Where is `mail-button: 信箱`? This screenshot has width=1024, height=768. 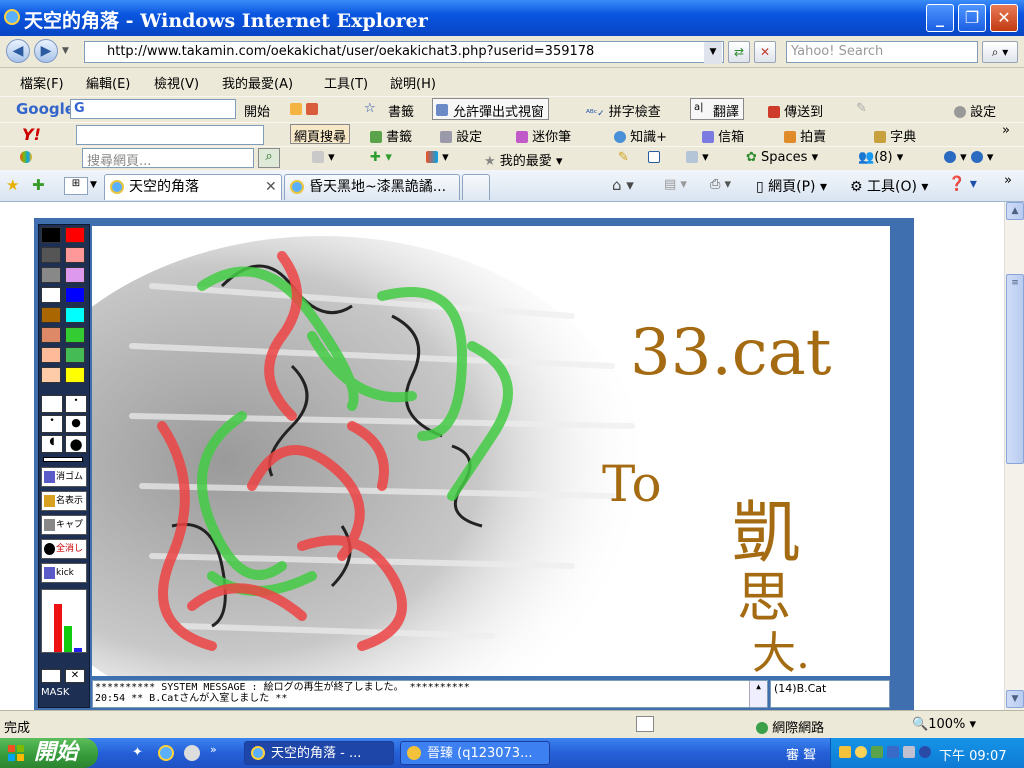
mail-button: 信箱 is located at coordinates (723, 135).